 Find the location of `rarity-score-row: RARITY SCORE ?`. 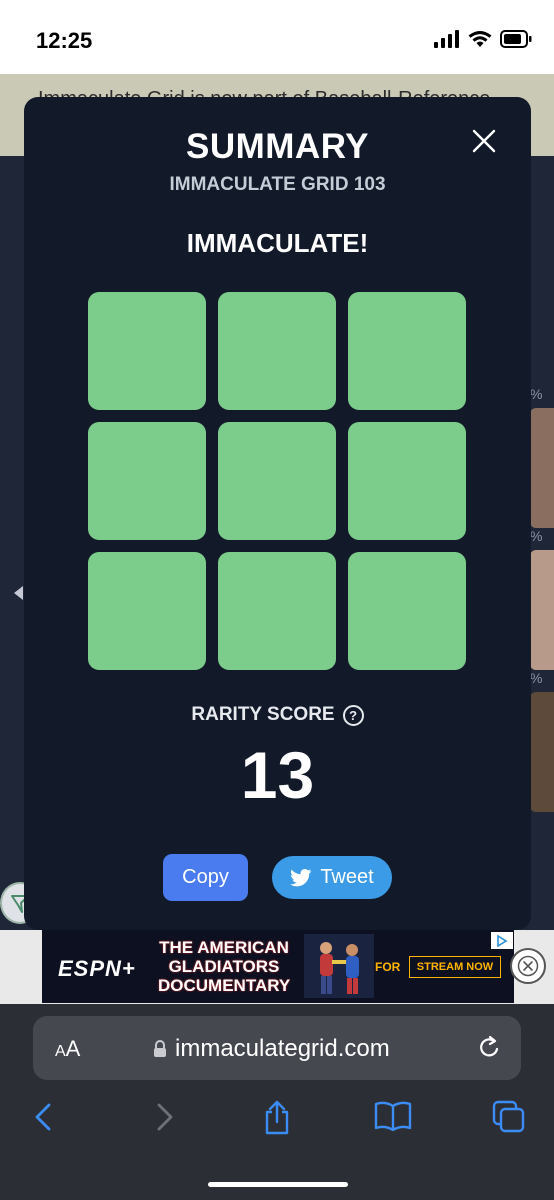

rarity-score-row: RARITY SCORE ? is located at coordinates (277, 715).